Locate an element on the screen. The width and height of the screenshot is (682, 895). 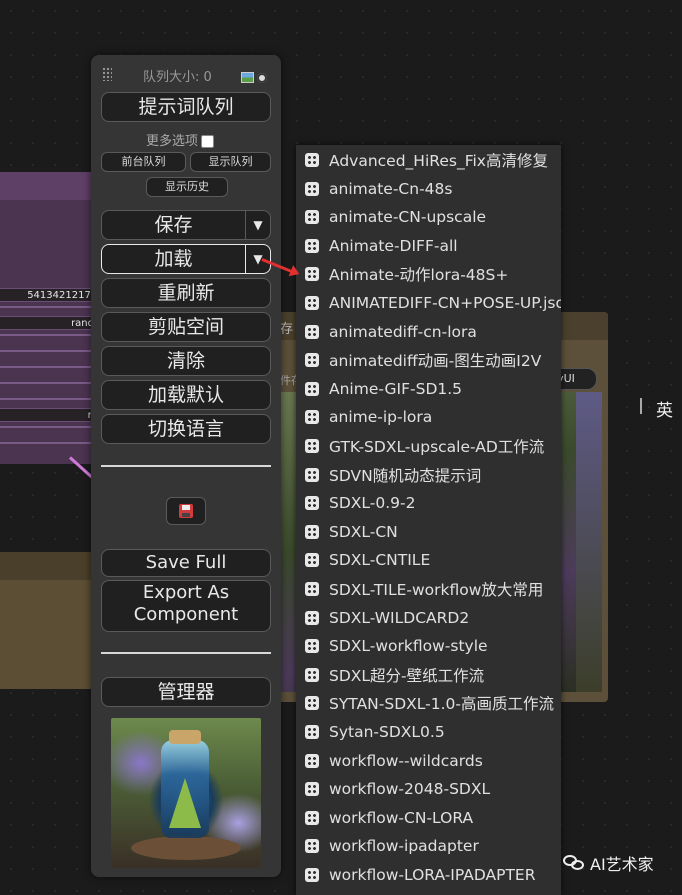
more-options-checkbox is located at coordinates (208, 141).